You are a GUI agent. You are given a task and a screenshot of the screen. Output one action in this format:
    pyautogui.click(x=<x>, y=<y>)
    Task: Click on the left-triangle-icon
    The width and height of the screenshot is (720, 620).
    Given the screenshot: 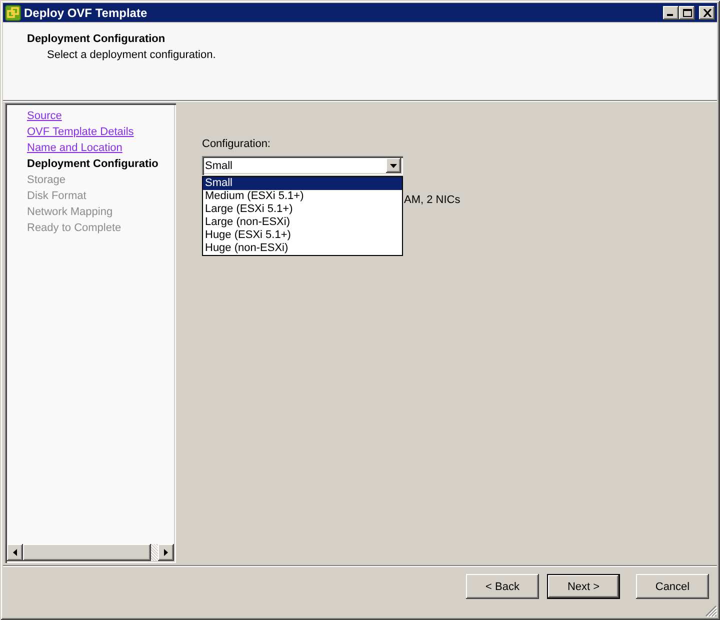 What is the action you would take?
    pyautogui.click(x=15, y=552)
    